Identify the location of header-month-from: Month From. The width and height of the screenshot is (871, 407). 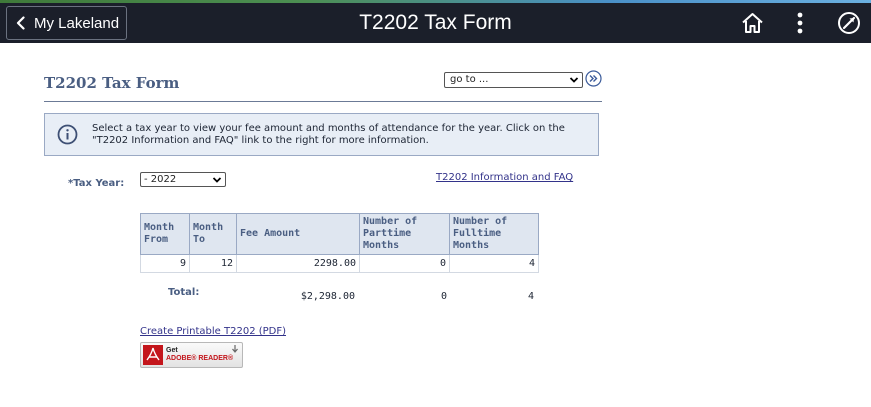
(165, 234).